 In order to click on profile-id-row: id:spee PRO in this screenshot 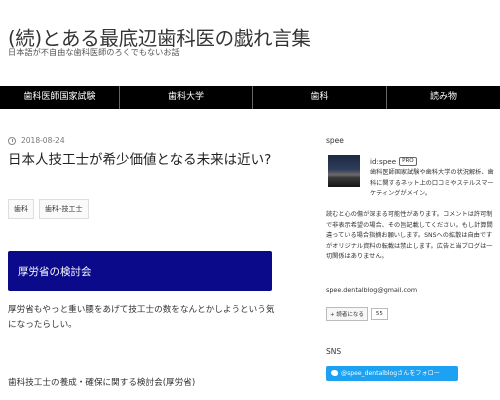, I will do `click(393, 161)`.